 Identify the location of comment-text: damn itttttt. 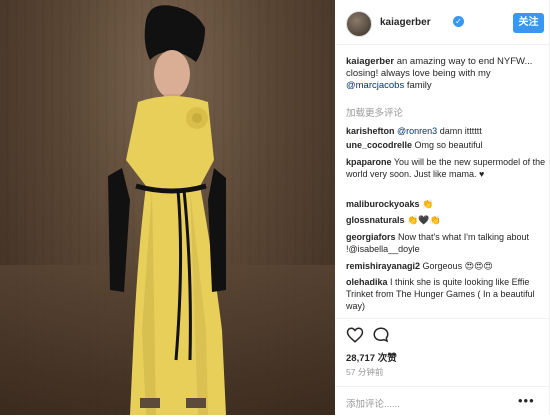
(459, 131).